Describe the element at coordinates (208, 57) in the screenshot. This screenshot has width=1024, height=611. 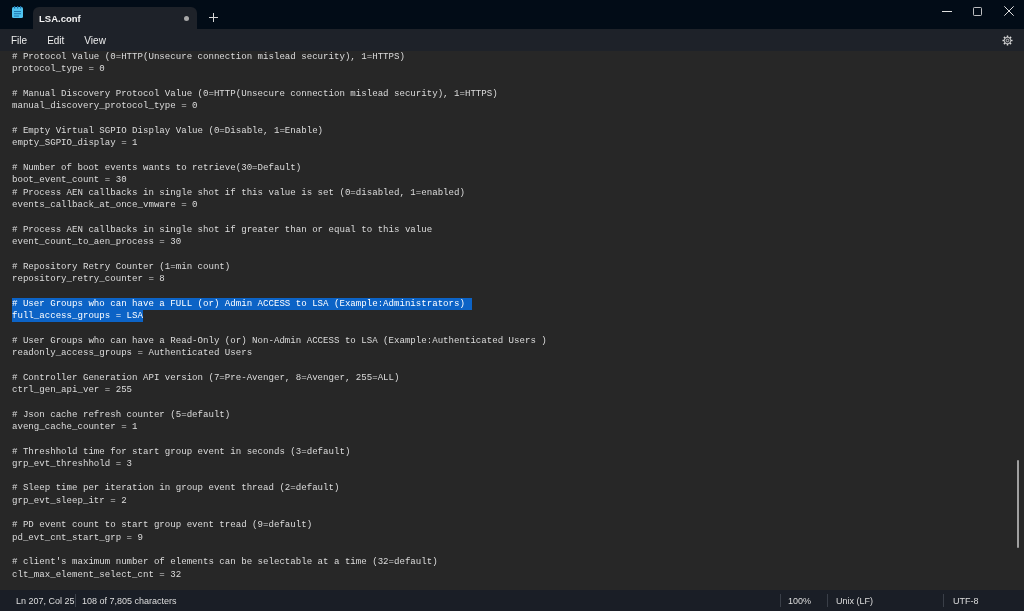
I see `code-line: # Protocol Value (0=HTTP(Unsecure connection mislead security), 1=HTTPS)` at that location.